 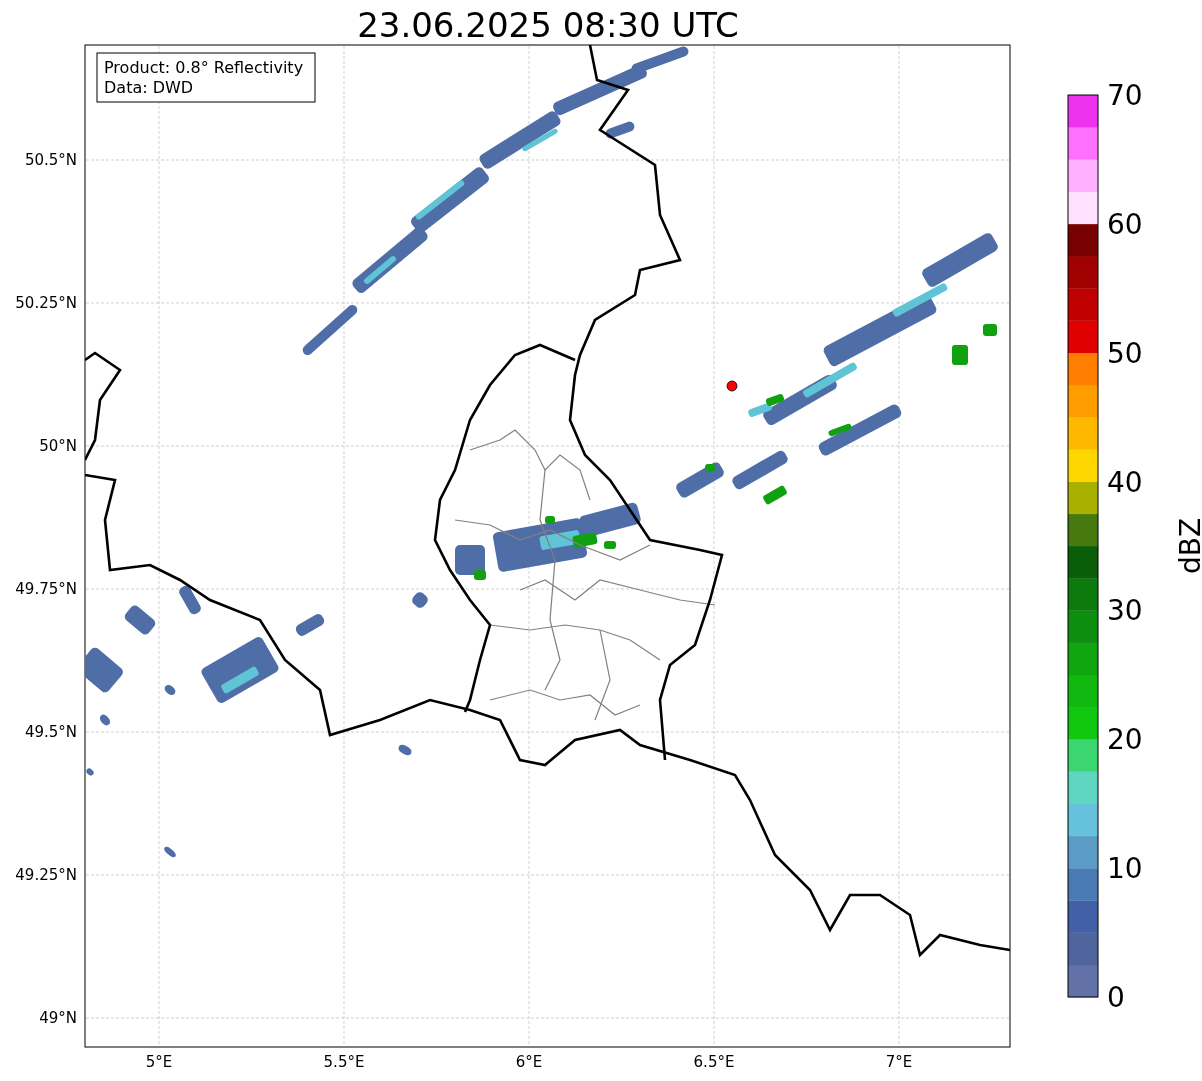 What do you see at coordinates (1125, 611) in the screenshot?
I see `colorbar-tick-label: 30` at bounding box center [1125, 611].